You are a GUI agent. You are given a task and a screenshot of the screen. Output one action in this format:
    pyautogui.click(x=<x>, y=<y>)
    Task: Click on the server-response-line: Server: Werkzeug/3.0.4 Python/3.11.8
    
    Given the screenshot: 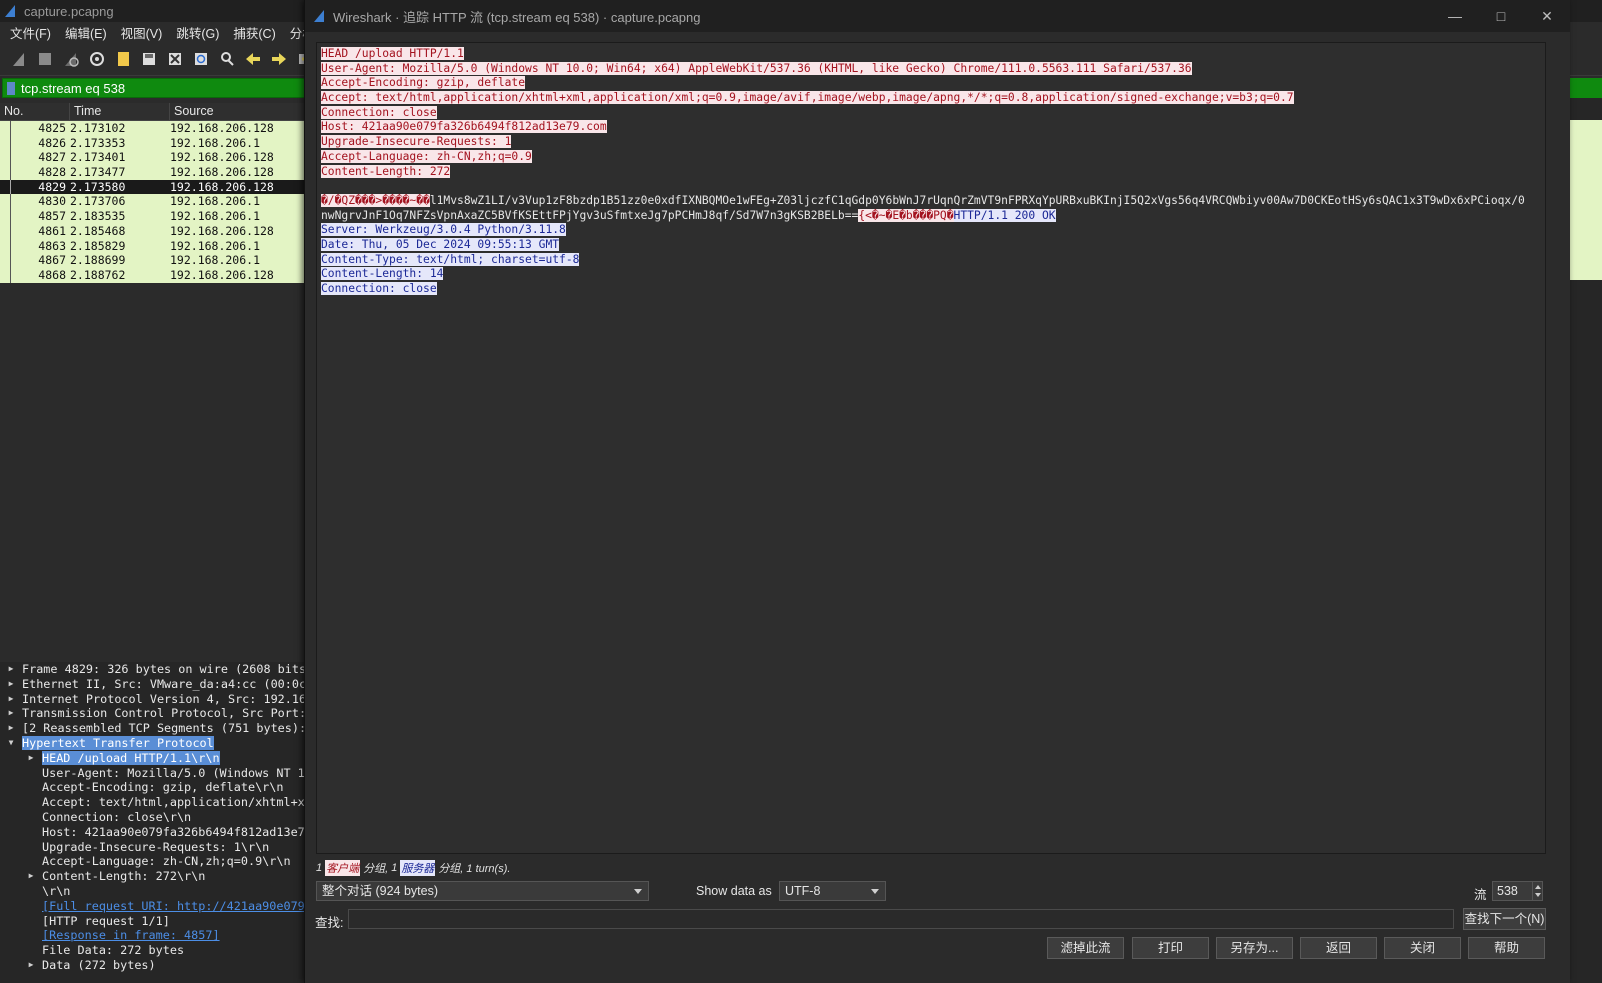 What is the action you would take?
    pyautogui.click(x=443, y=230)
    